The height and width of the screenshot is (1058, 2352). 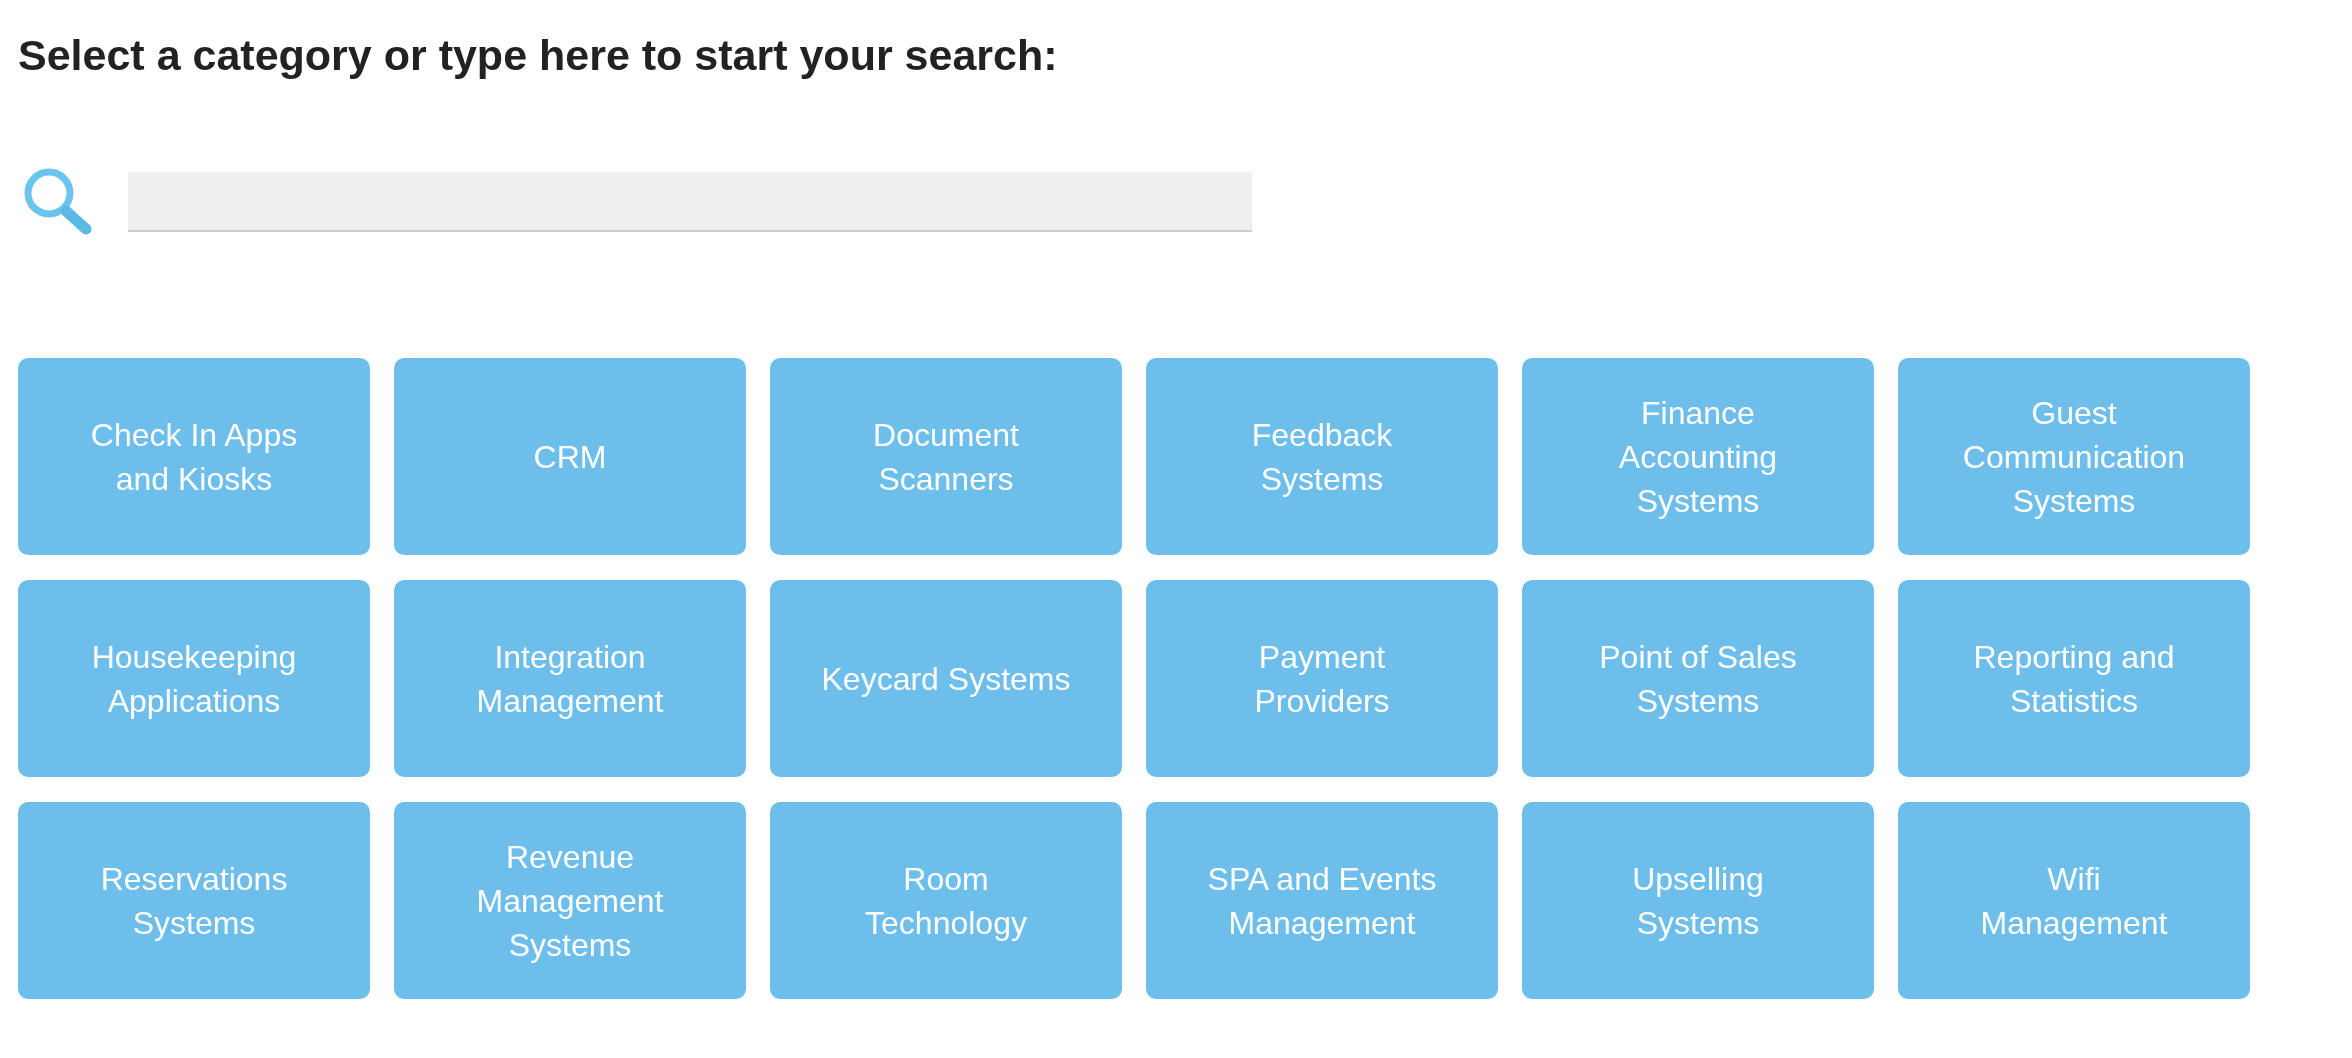 What do you see at coordinates (2074, 900) in the screenshot?
I see `category-button: Wifi Management` at bounding box center [2074, 900].